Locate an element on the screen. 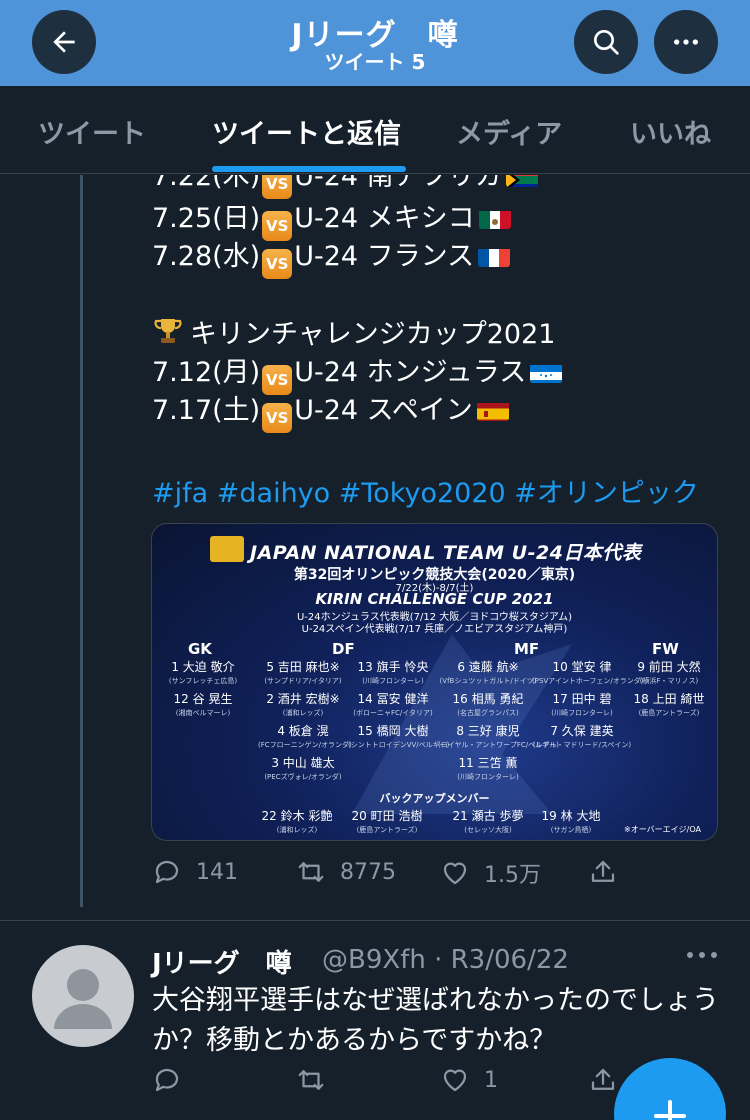  profile-tabs: ツイート ツイートと返信 メディア いいね is located at coordinates (375, 130).